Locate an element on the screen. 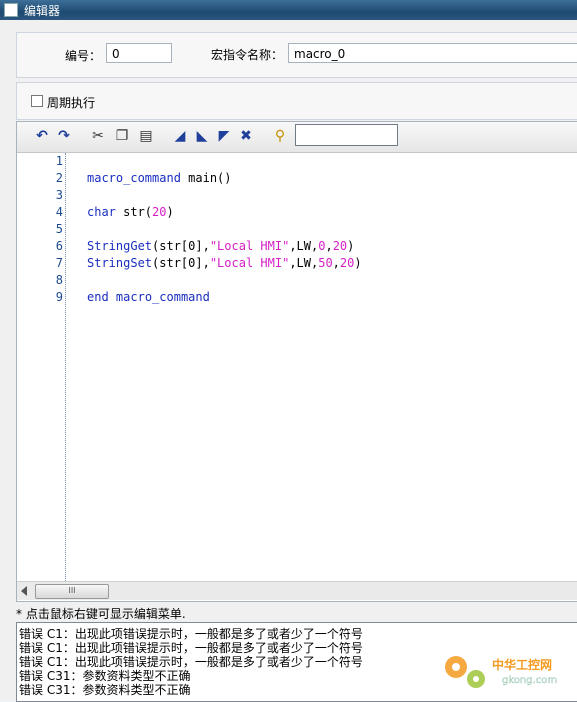 Image resolution: width=577 pixels, height=702 pixels. horizontal-scrollbar: III is located at coordinates (297, 590).